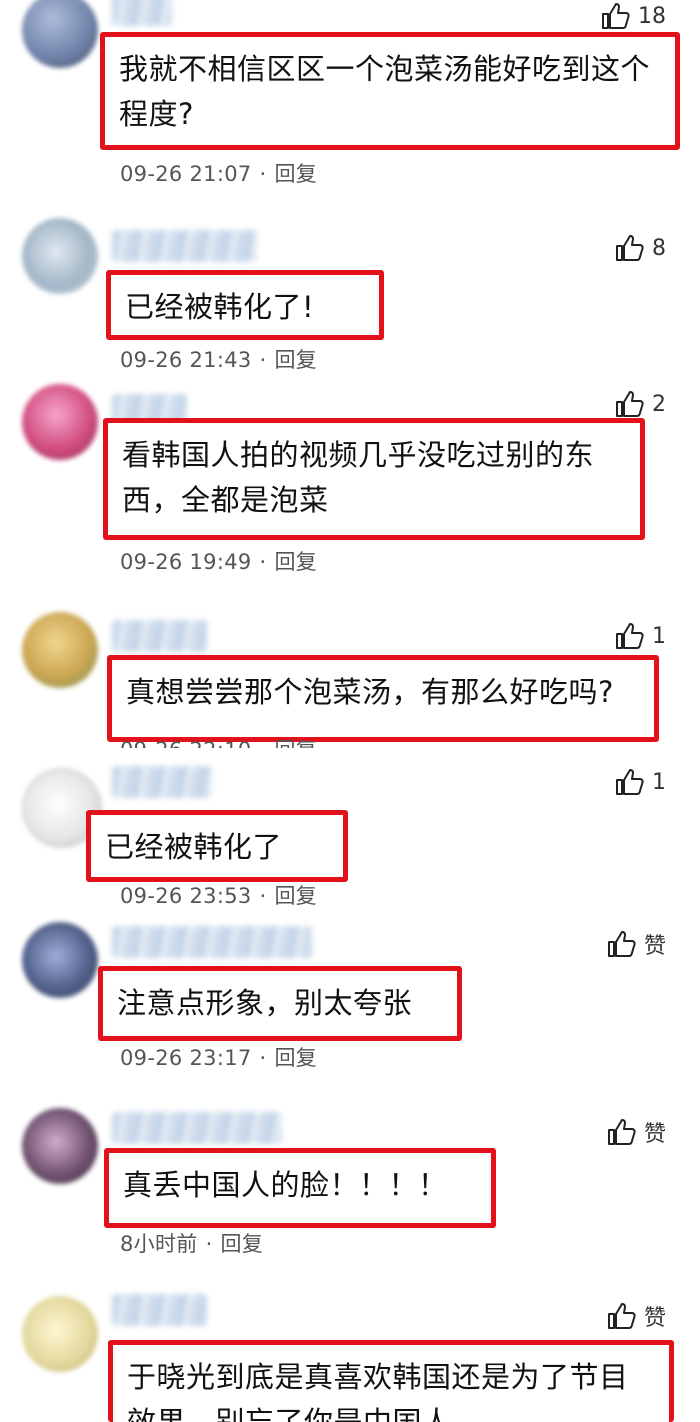 The image size is (700, 1422). What do you see at coordinates (159, 1244) in the screenshot?
I see `timestamp: 8小时前` at bounding box center [159, 1244].